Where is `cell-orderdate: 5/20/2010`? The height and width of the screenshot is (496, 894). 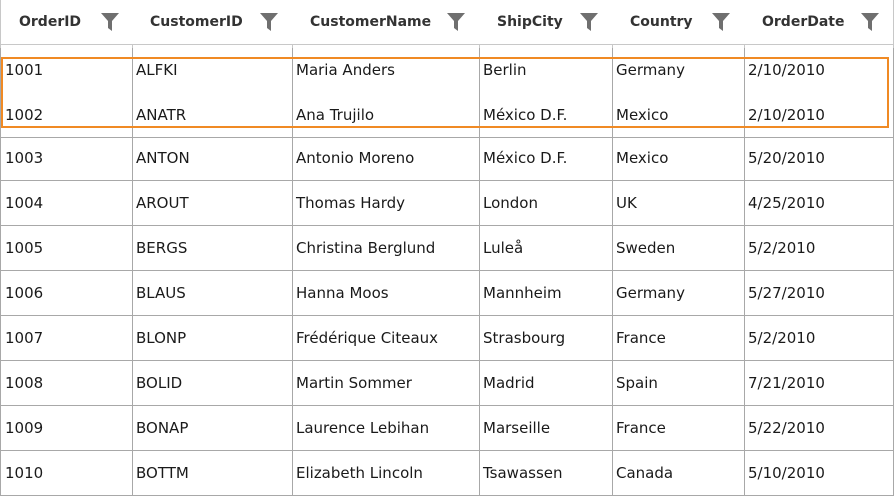 cell-orderdate: 5/20/2010 is located at coordinates (819, 158).